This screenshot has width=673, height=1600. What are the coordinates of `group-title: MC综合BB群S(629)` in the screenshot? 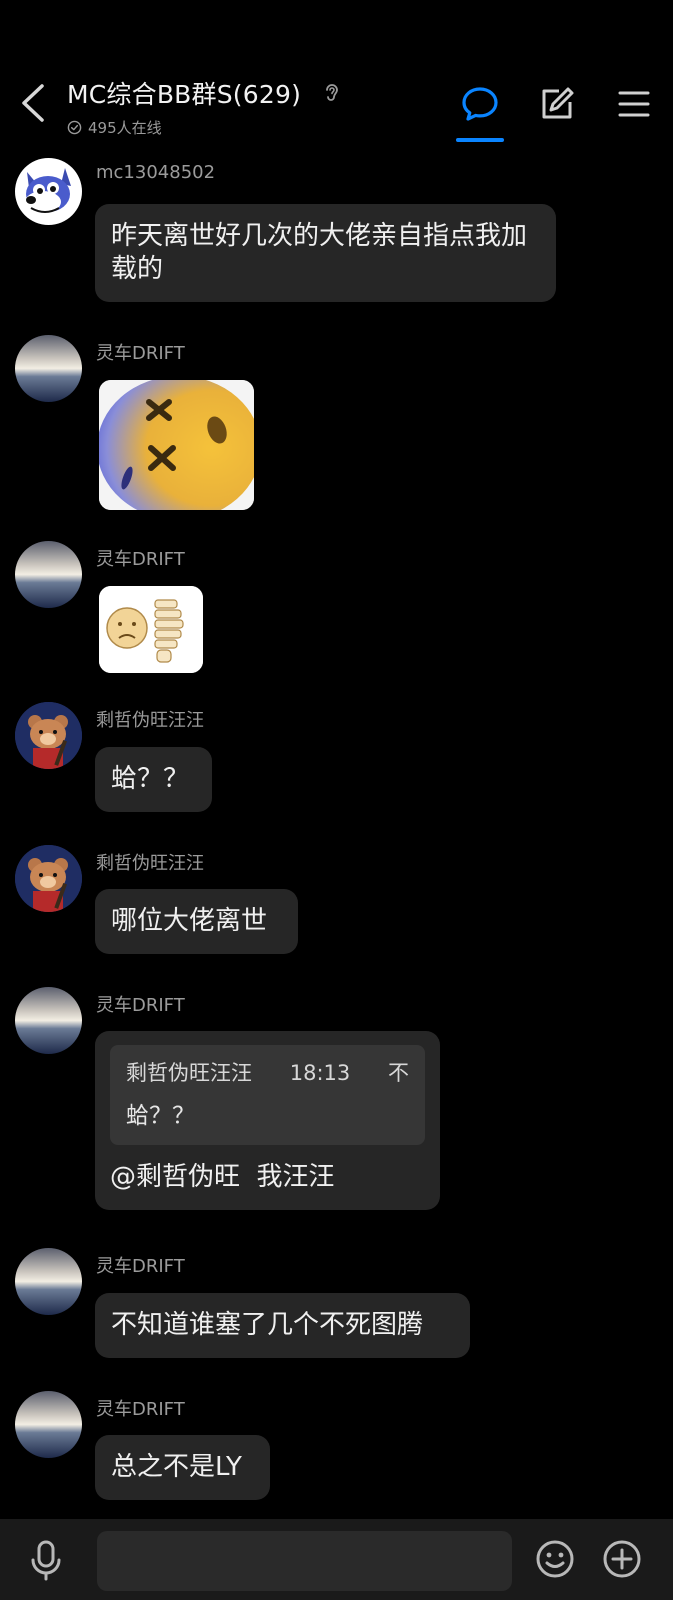 It's located at (205, 93).